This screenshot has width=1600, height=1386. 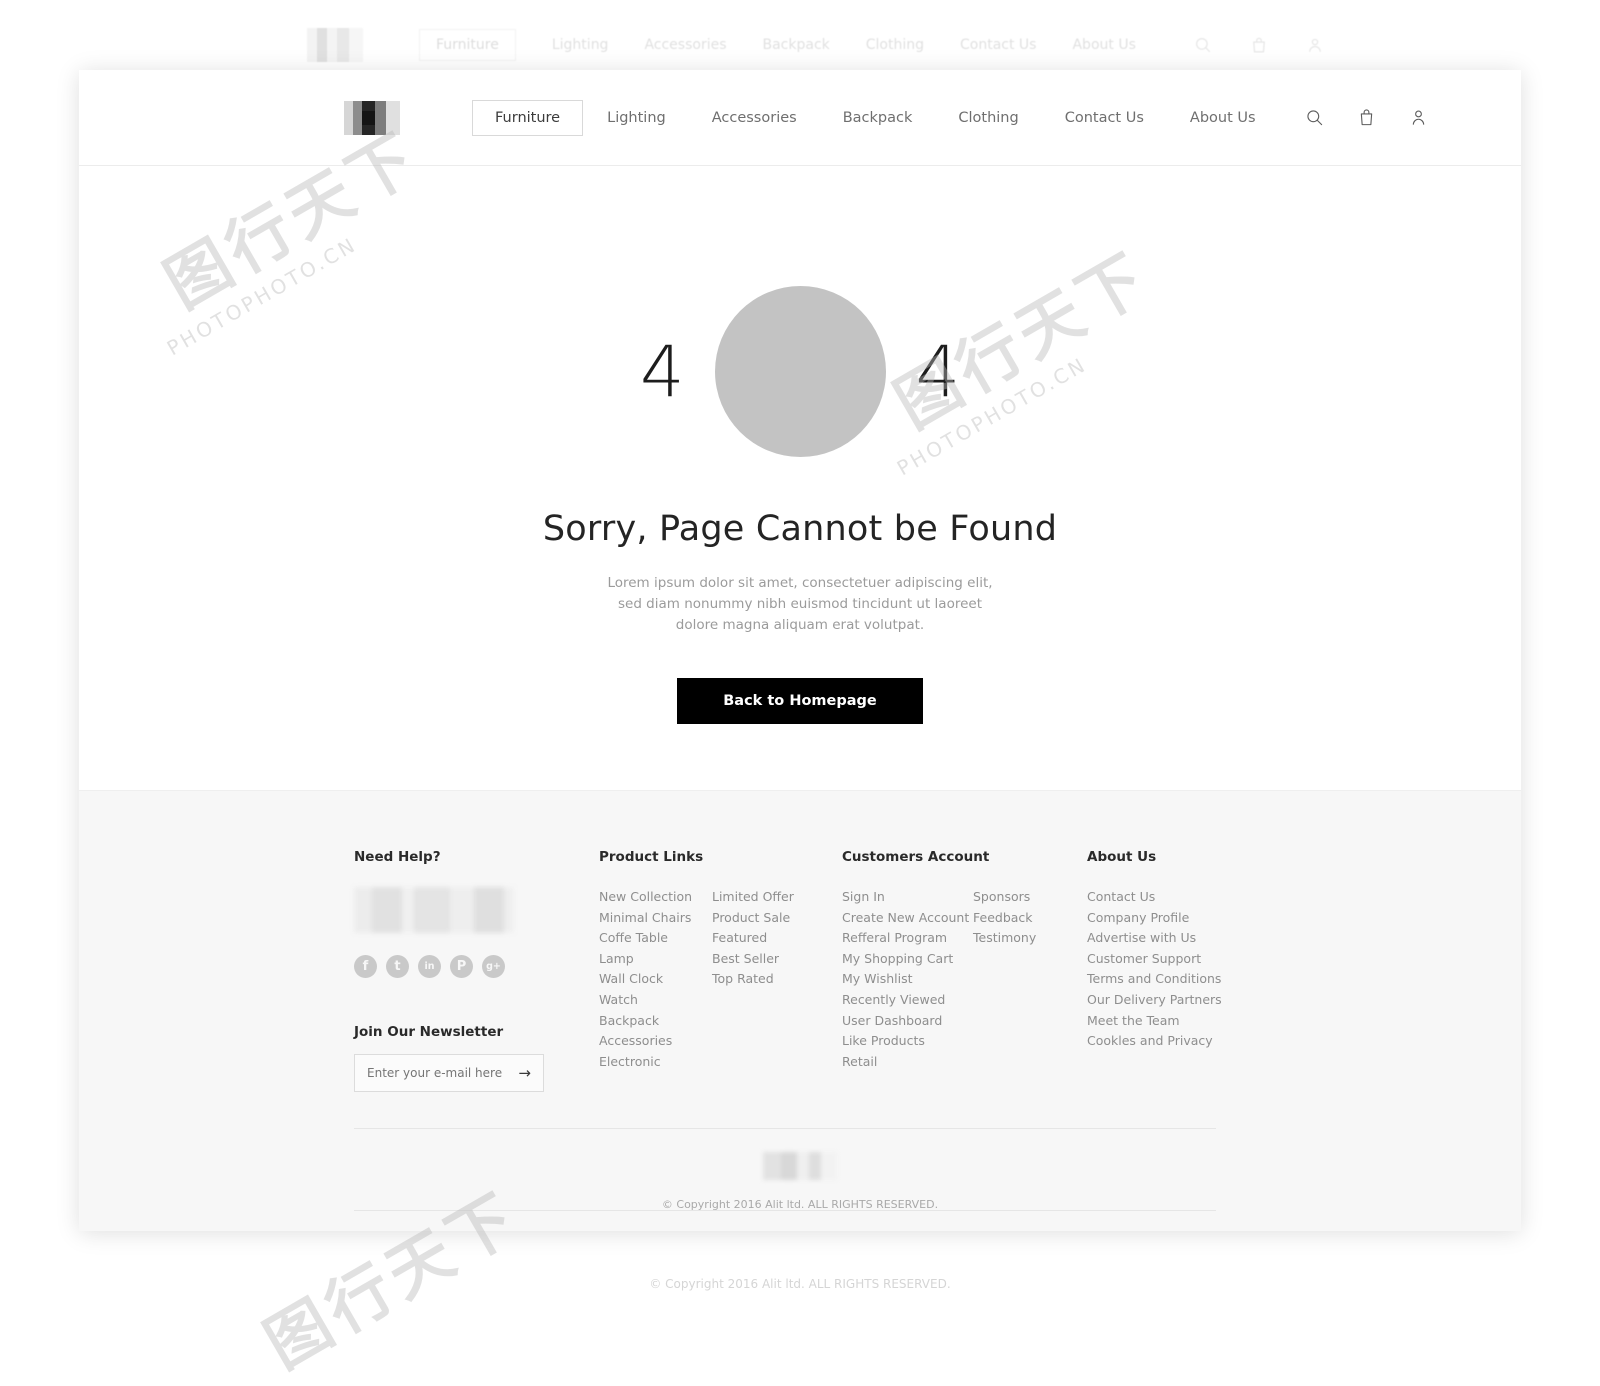 I want to click on list-item: Watch, so click(x=655, y=1000).